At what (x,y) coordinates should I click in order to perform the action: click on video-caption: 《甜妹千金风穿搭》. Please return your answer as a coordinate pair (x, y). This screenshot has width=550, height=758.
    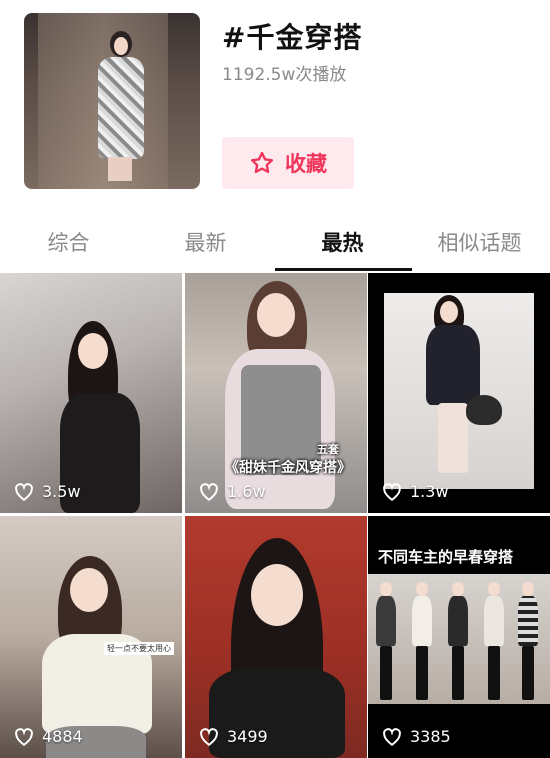
    Looking at the image, I should click on (288, 468).